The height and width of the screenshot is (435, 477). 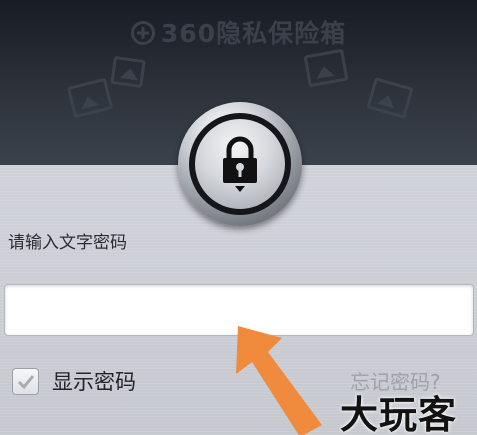 I want to click on pointer-arrow-icon, so click(x=279, y=380).